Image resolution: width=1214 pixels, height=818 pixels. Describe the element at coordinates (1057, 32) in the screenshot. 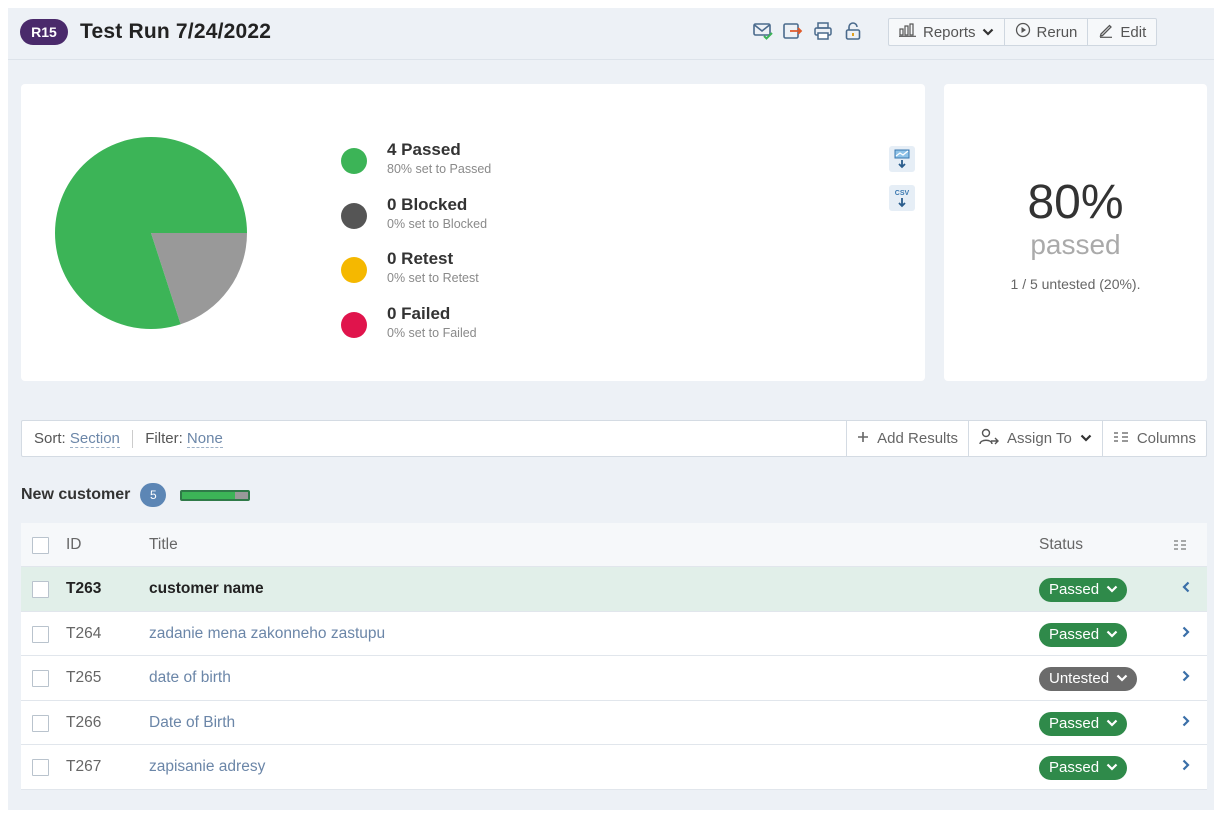

I see `rerun-label: Rerun` at that location.